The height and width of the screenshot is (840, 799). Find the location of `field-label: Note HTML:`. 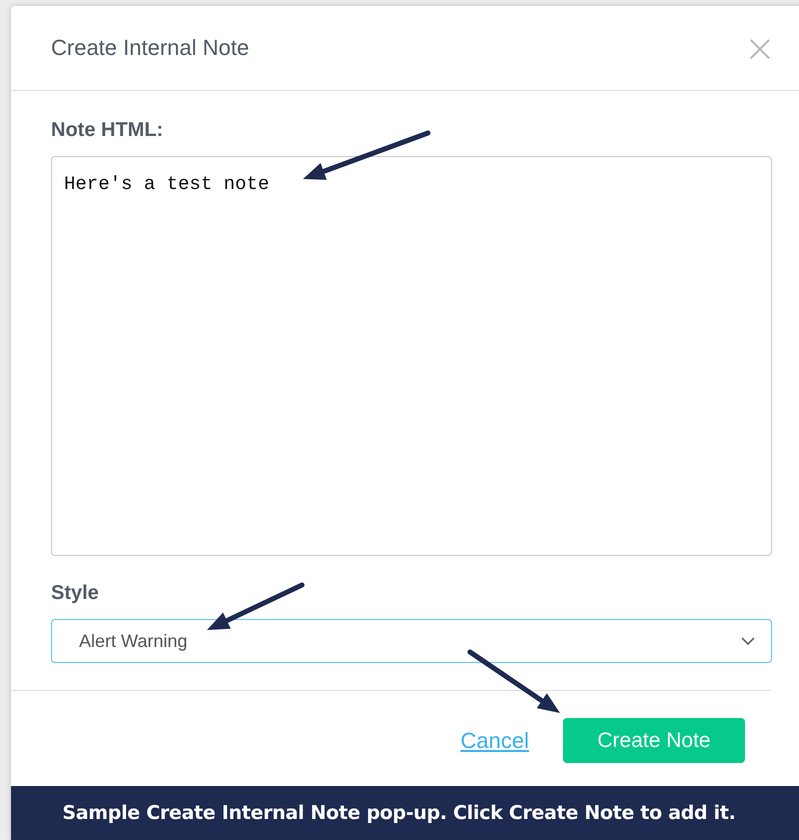

field-label: Note HTML: is located at coordinates (107, 130).